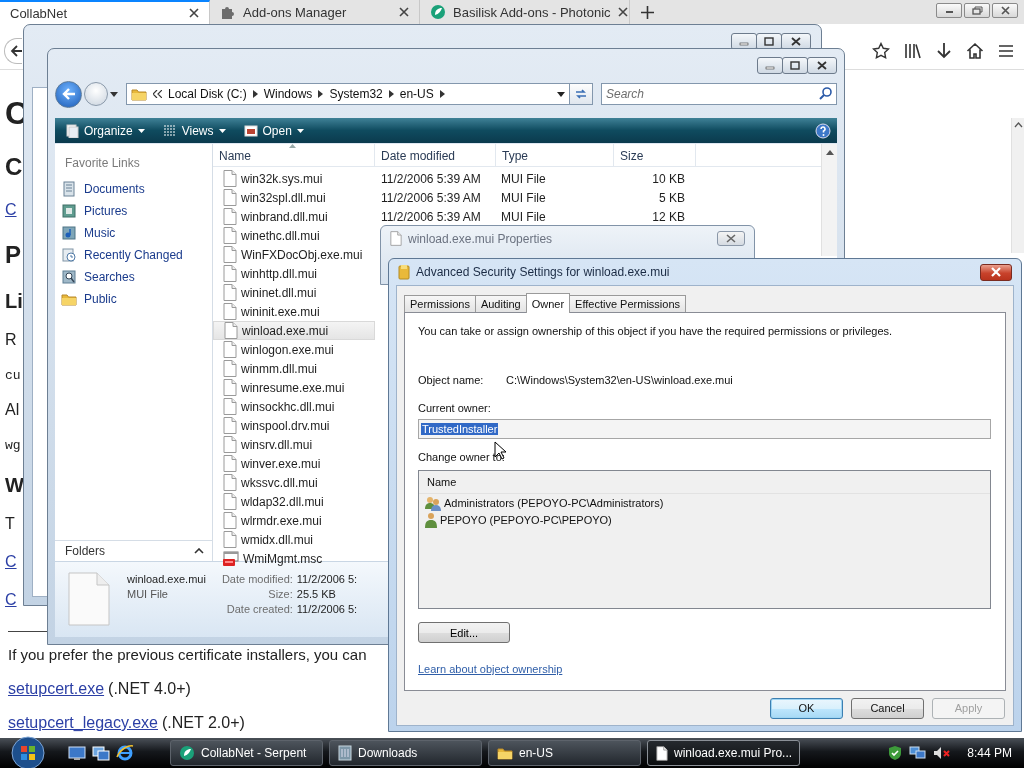 This screenshot has height=768, width=1024. I want to click on owner-list: Name Administrators (PEPOYO-PC\Administrators) PEPOYO (PEPOYO-PC\PEPOYO), so click(704, 539).